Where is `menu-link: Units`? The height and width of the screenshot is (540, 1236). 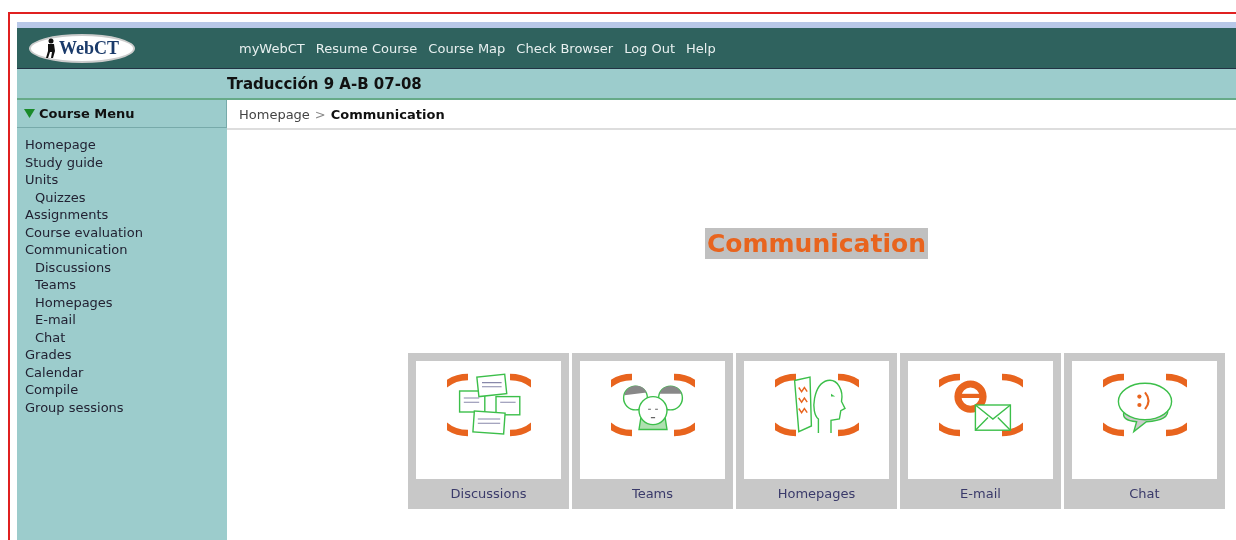
menu-link: Units is located at coordinates (126, 180).